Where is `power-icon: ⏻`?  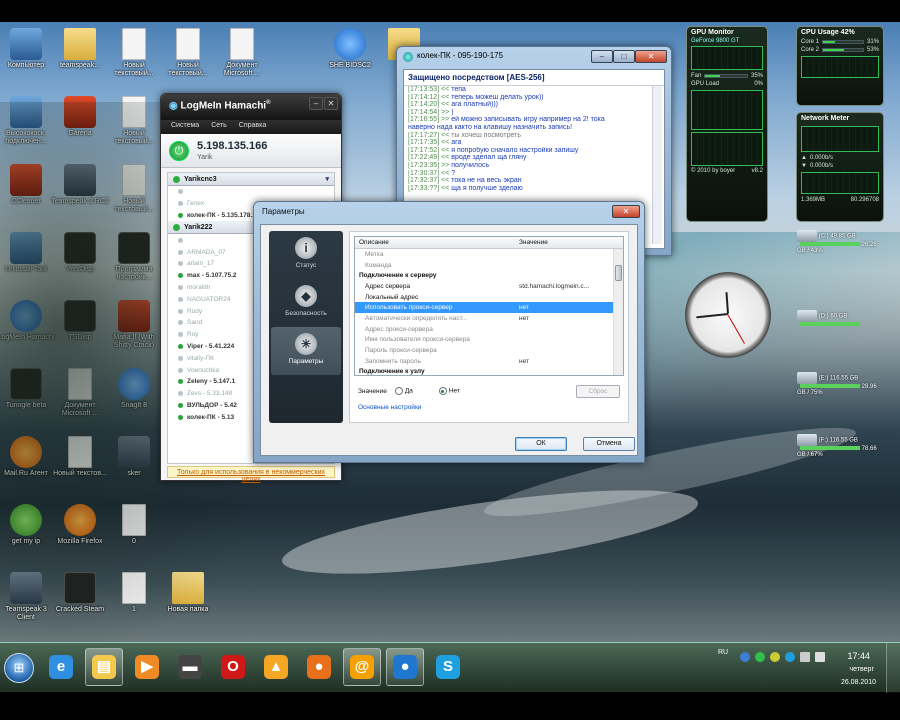 power-icon: ⏻ is located at coordinates (179, 151).